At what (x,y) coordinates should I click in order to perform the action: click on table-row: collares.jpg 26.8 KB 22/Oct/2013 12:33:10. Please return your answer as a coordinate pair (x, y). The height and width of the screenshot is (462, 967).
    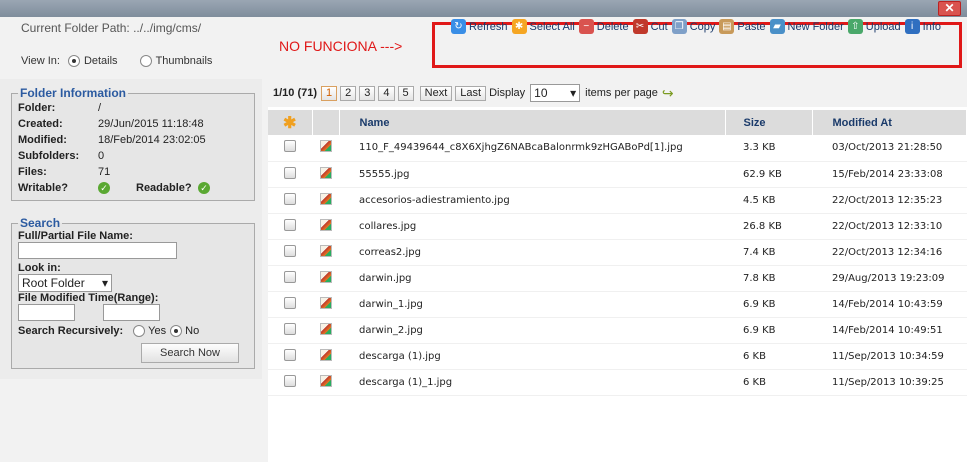
    Looking at the image, I should click on (617, 226).